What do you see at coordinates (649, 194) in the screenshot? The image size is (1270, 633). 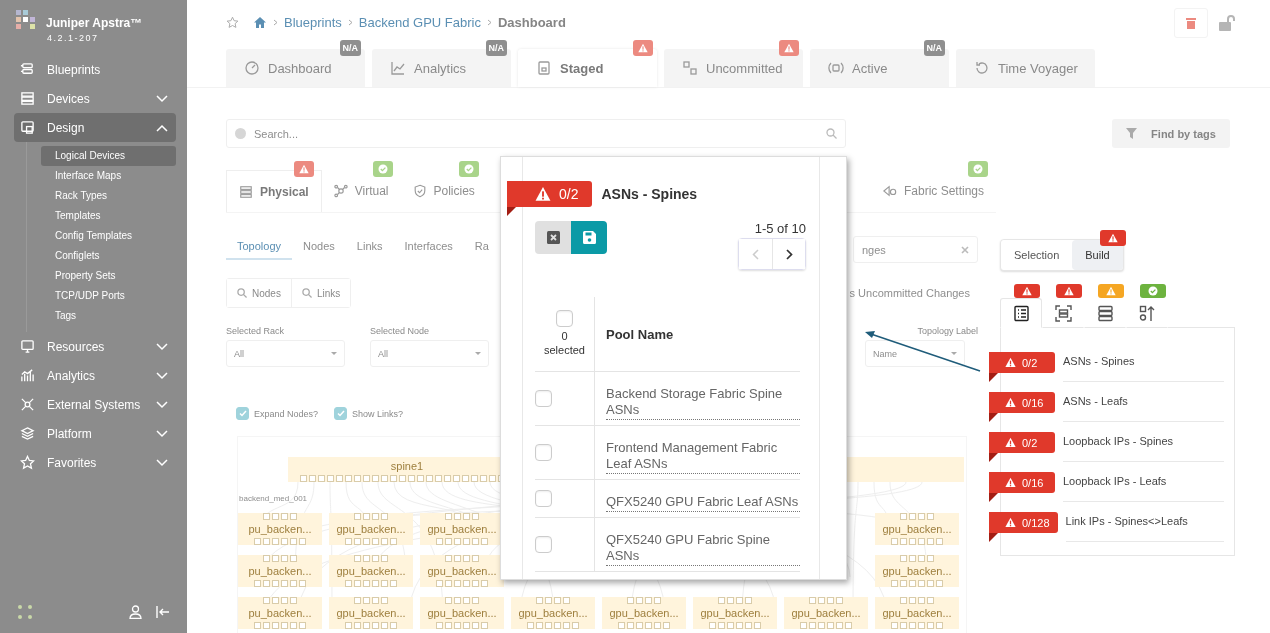 I see `popup-title: ASNs - Spines` at bounding box center [649, 194].